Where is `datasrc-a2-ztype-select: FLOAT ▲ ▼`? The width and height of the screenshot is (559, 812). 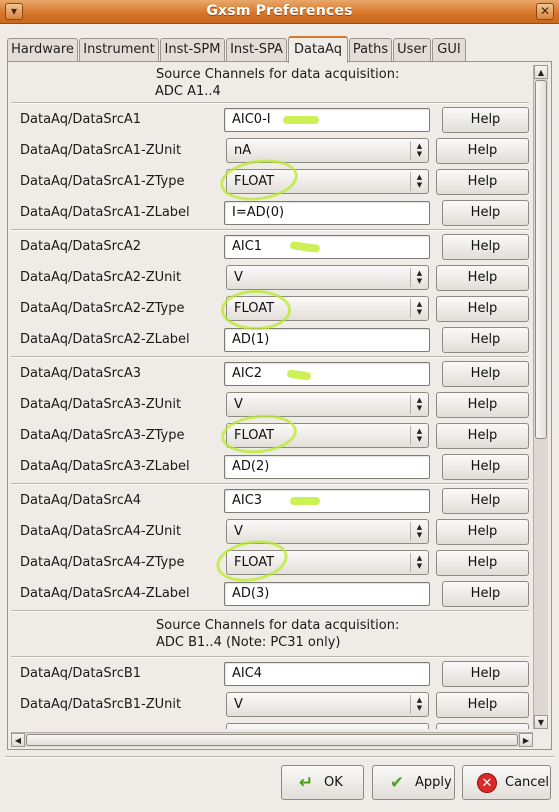 datasrc-a2-ztype-select: FLOAT ▲ ▼ is located at coordinates (327, 308).